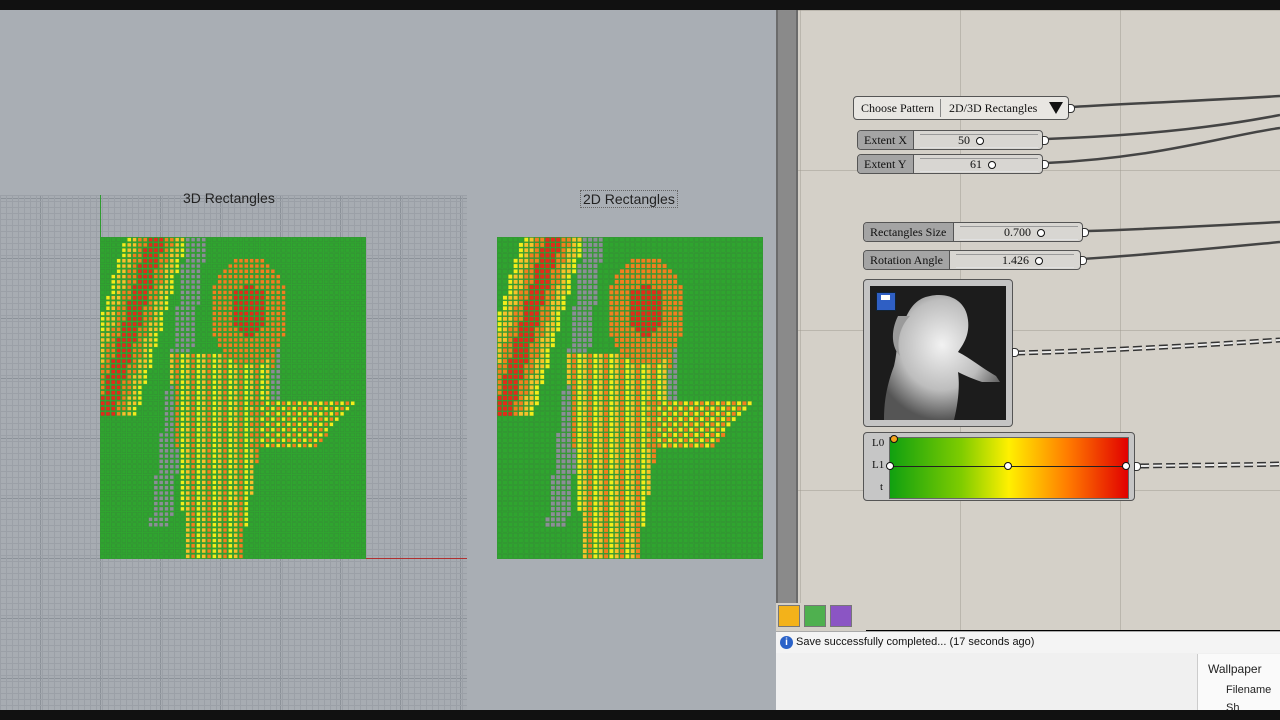  Describe the element at coordinates (630, 398) in the screenshot. I see `pattern-2d-rectangles` at that location.